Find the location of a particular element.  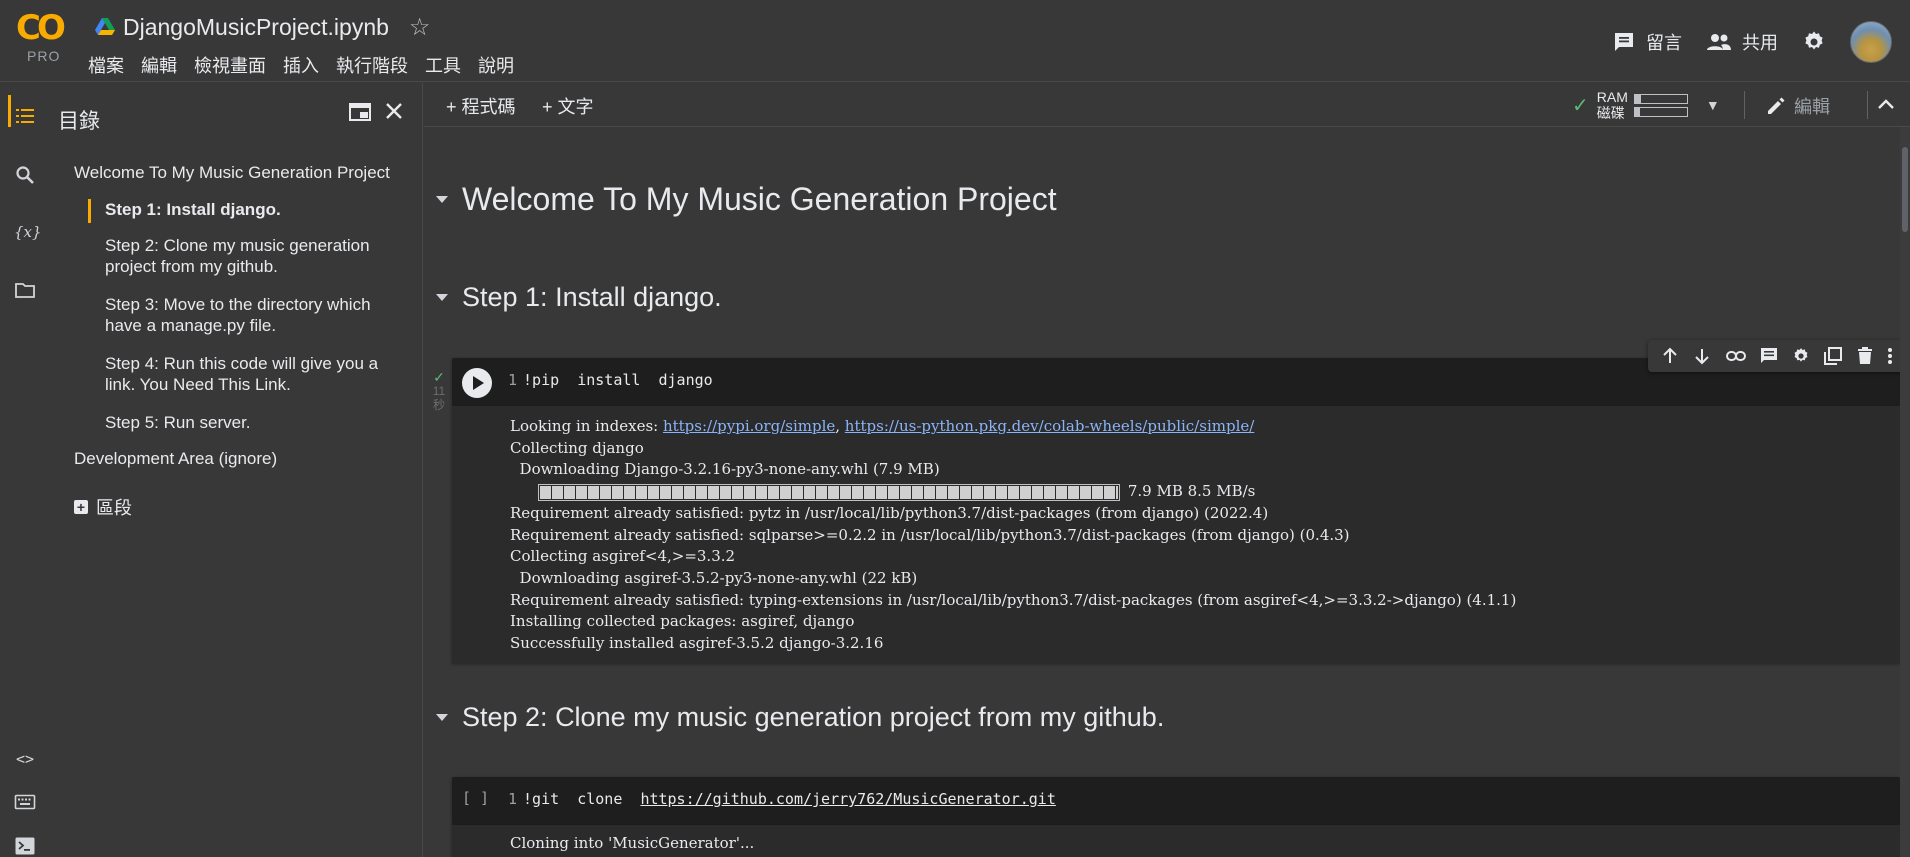

disk-bar is located at coordinates (1660, 111).